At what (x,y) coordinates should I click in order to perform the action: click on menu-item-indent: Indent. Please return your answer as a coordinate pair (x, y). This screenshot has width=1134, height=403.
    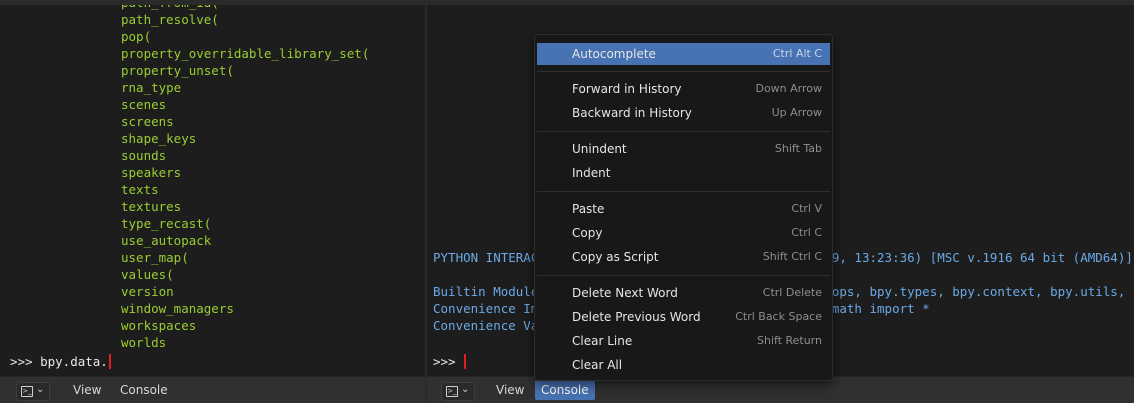
    Looking at the image, I should click on (683, 173).